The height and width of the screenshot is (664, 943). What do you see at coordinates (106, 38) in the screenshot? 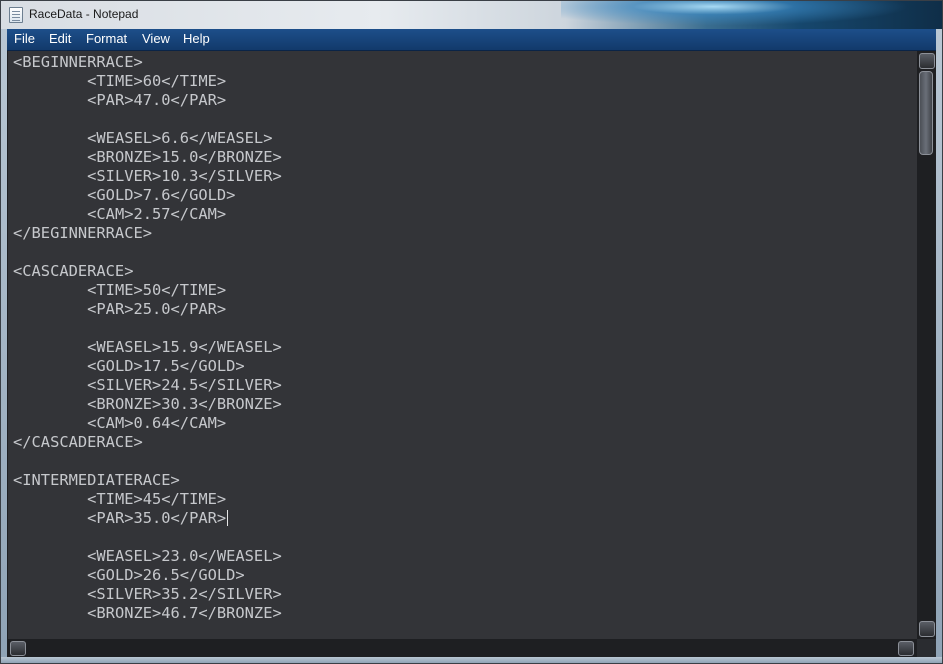
I see `menu-format: Format` at bounding box center [106, 38].